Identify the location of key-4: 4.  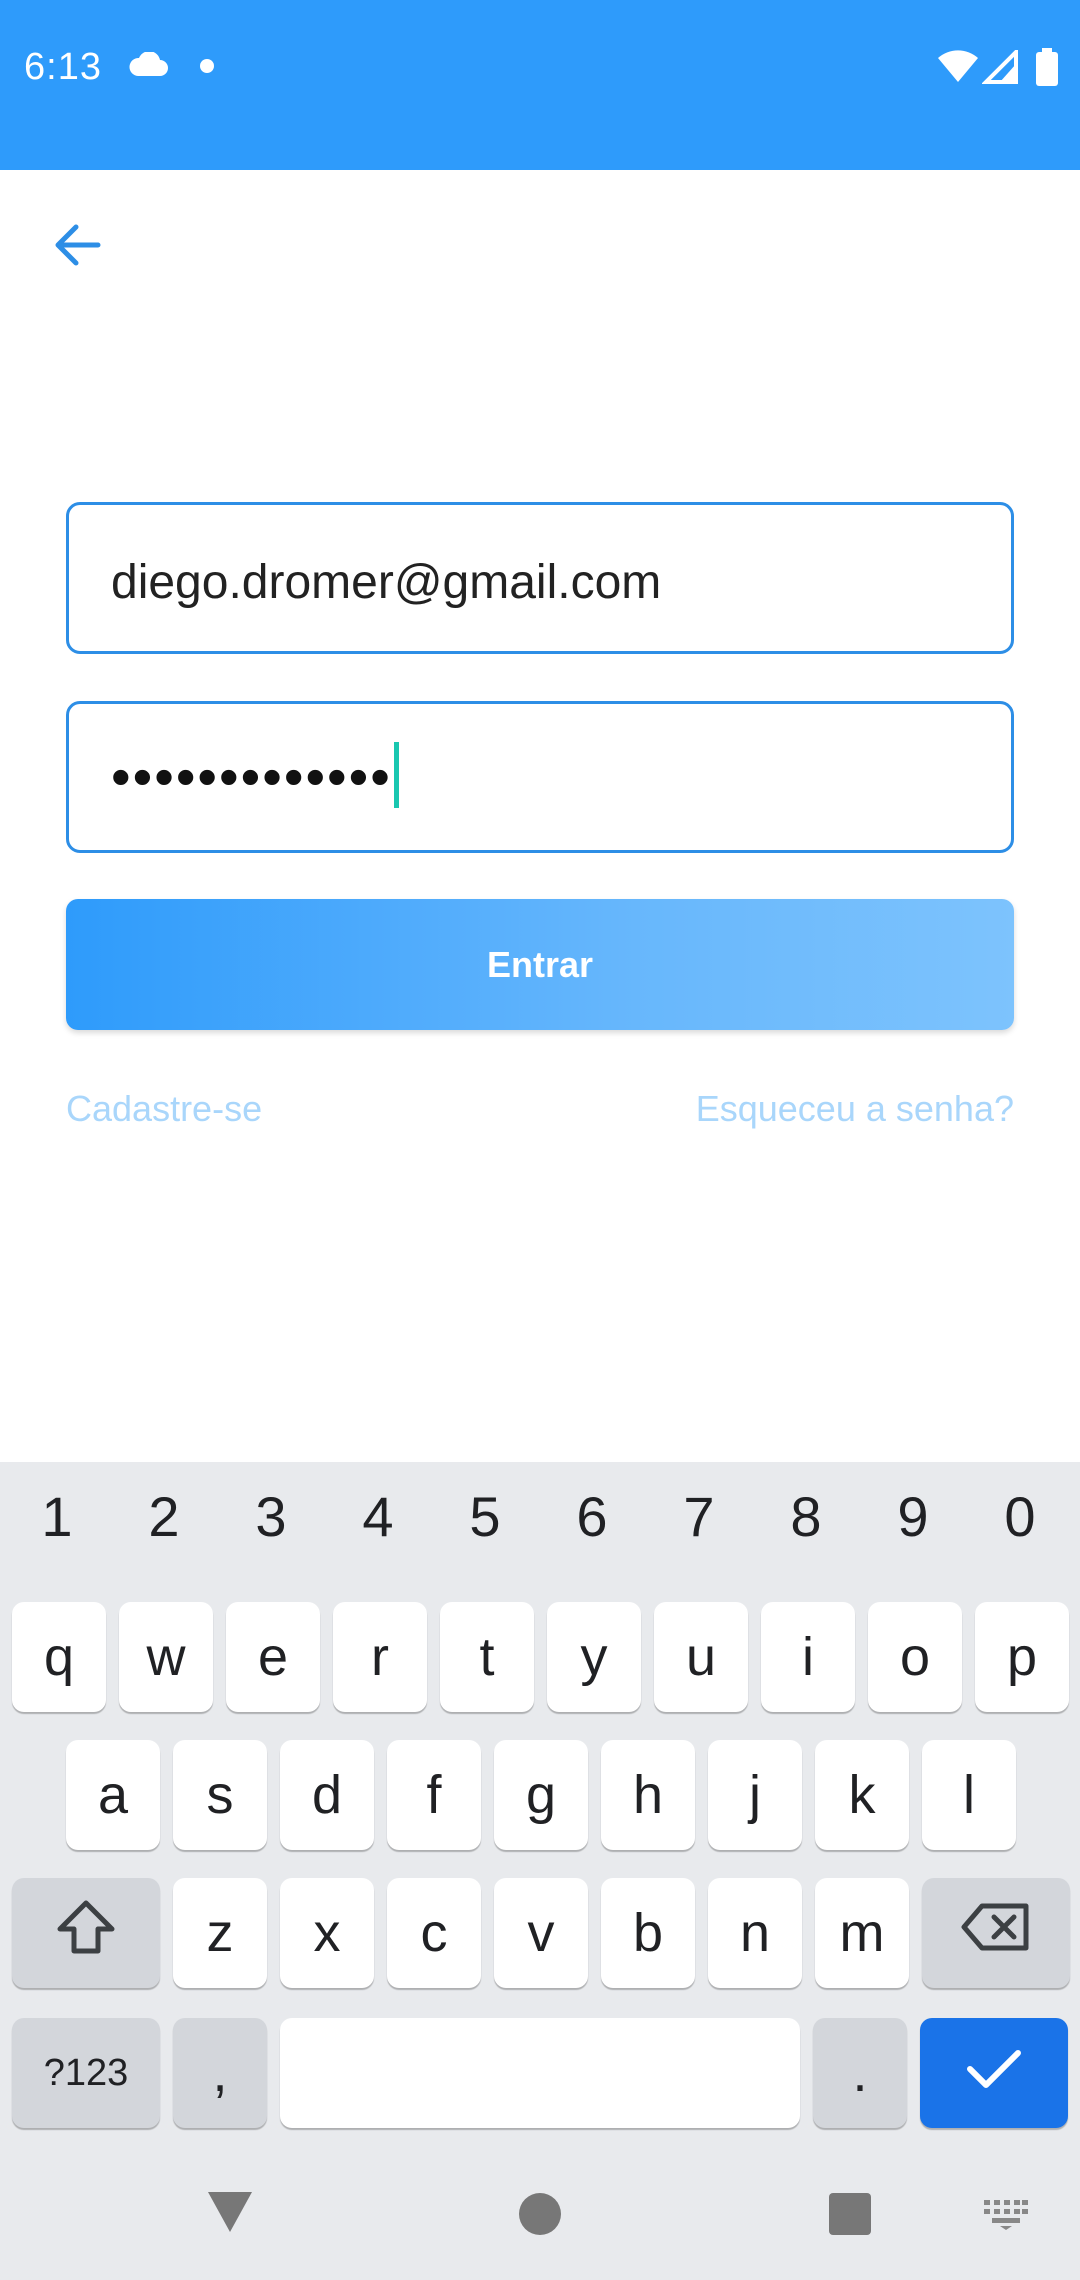
(378, 1516).